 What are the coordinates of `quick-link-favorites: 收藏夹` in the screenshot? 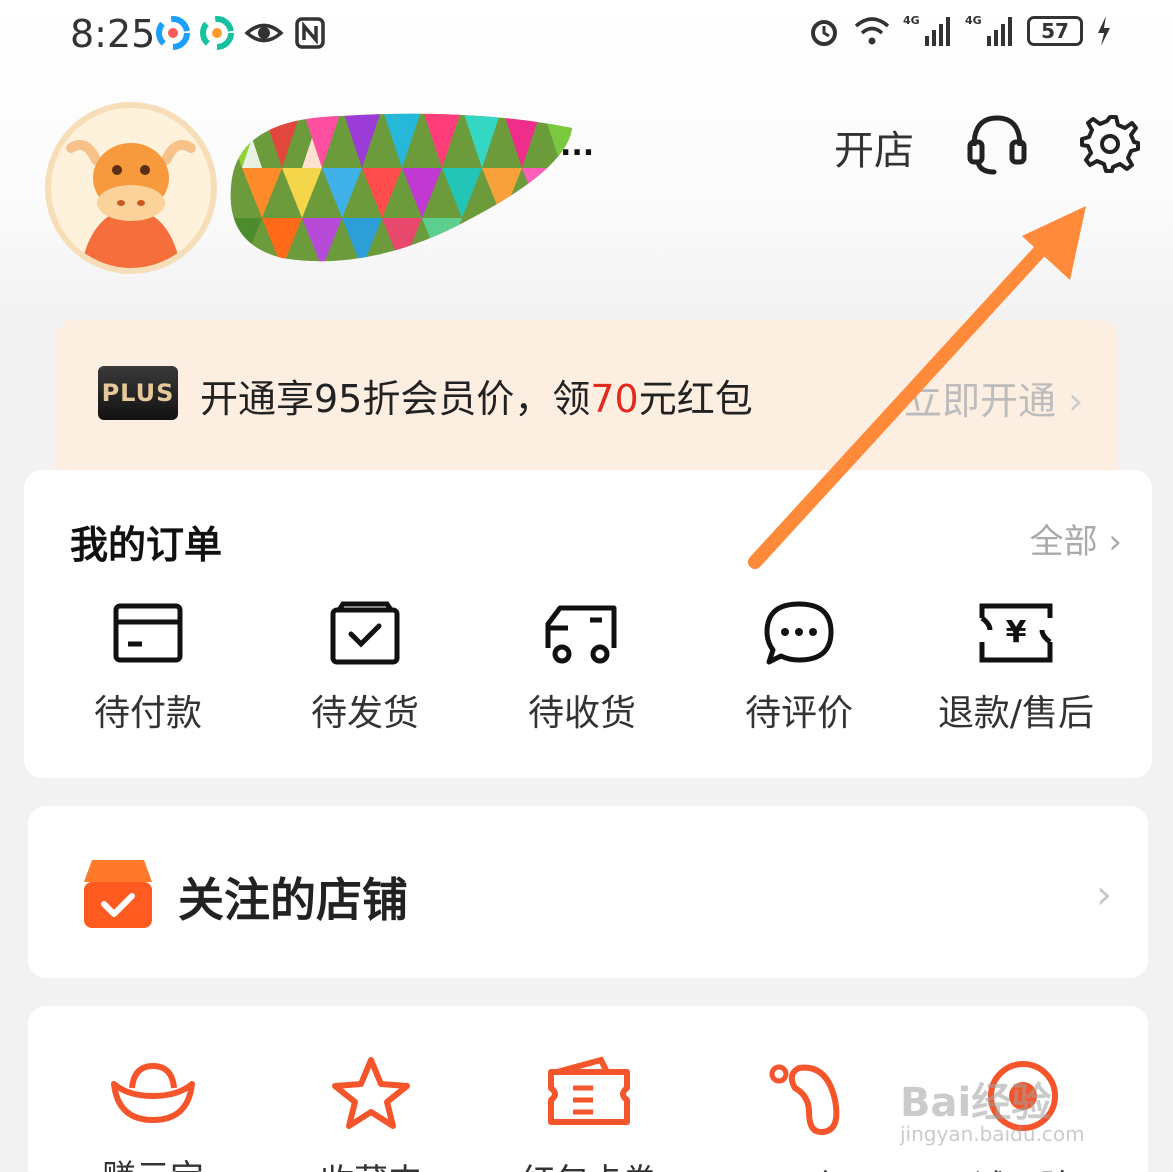 It's located at (371, 1114).